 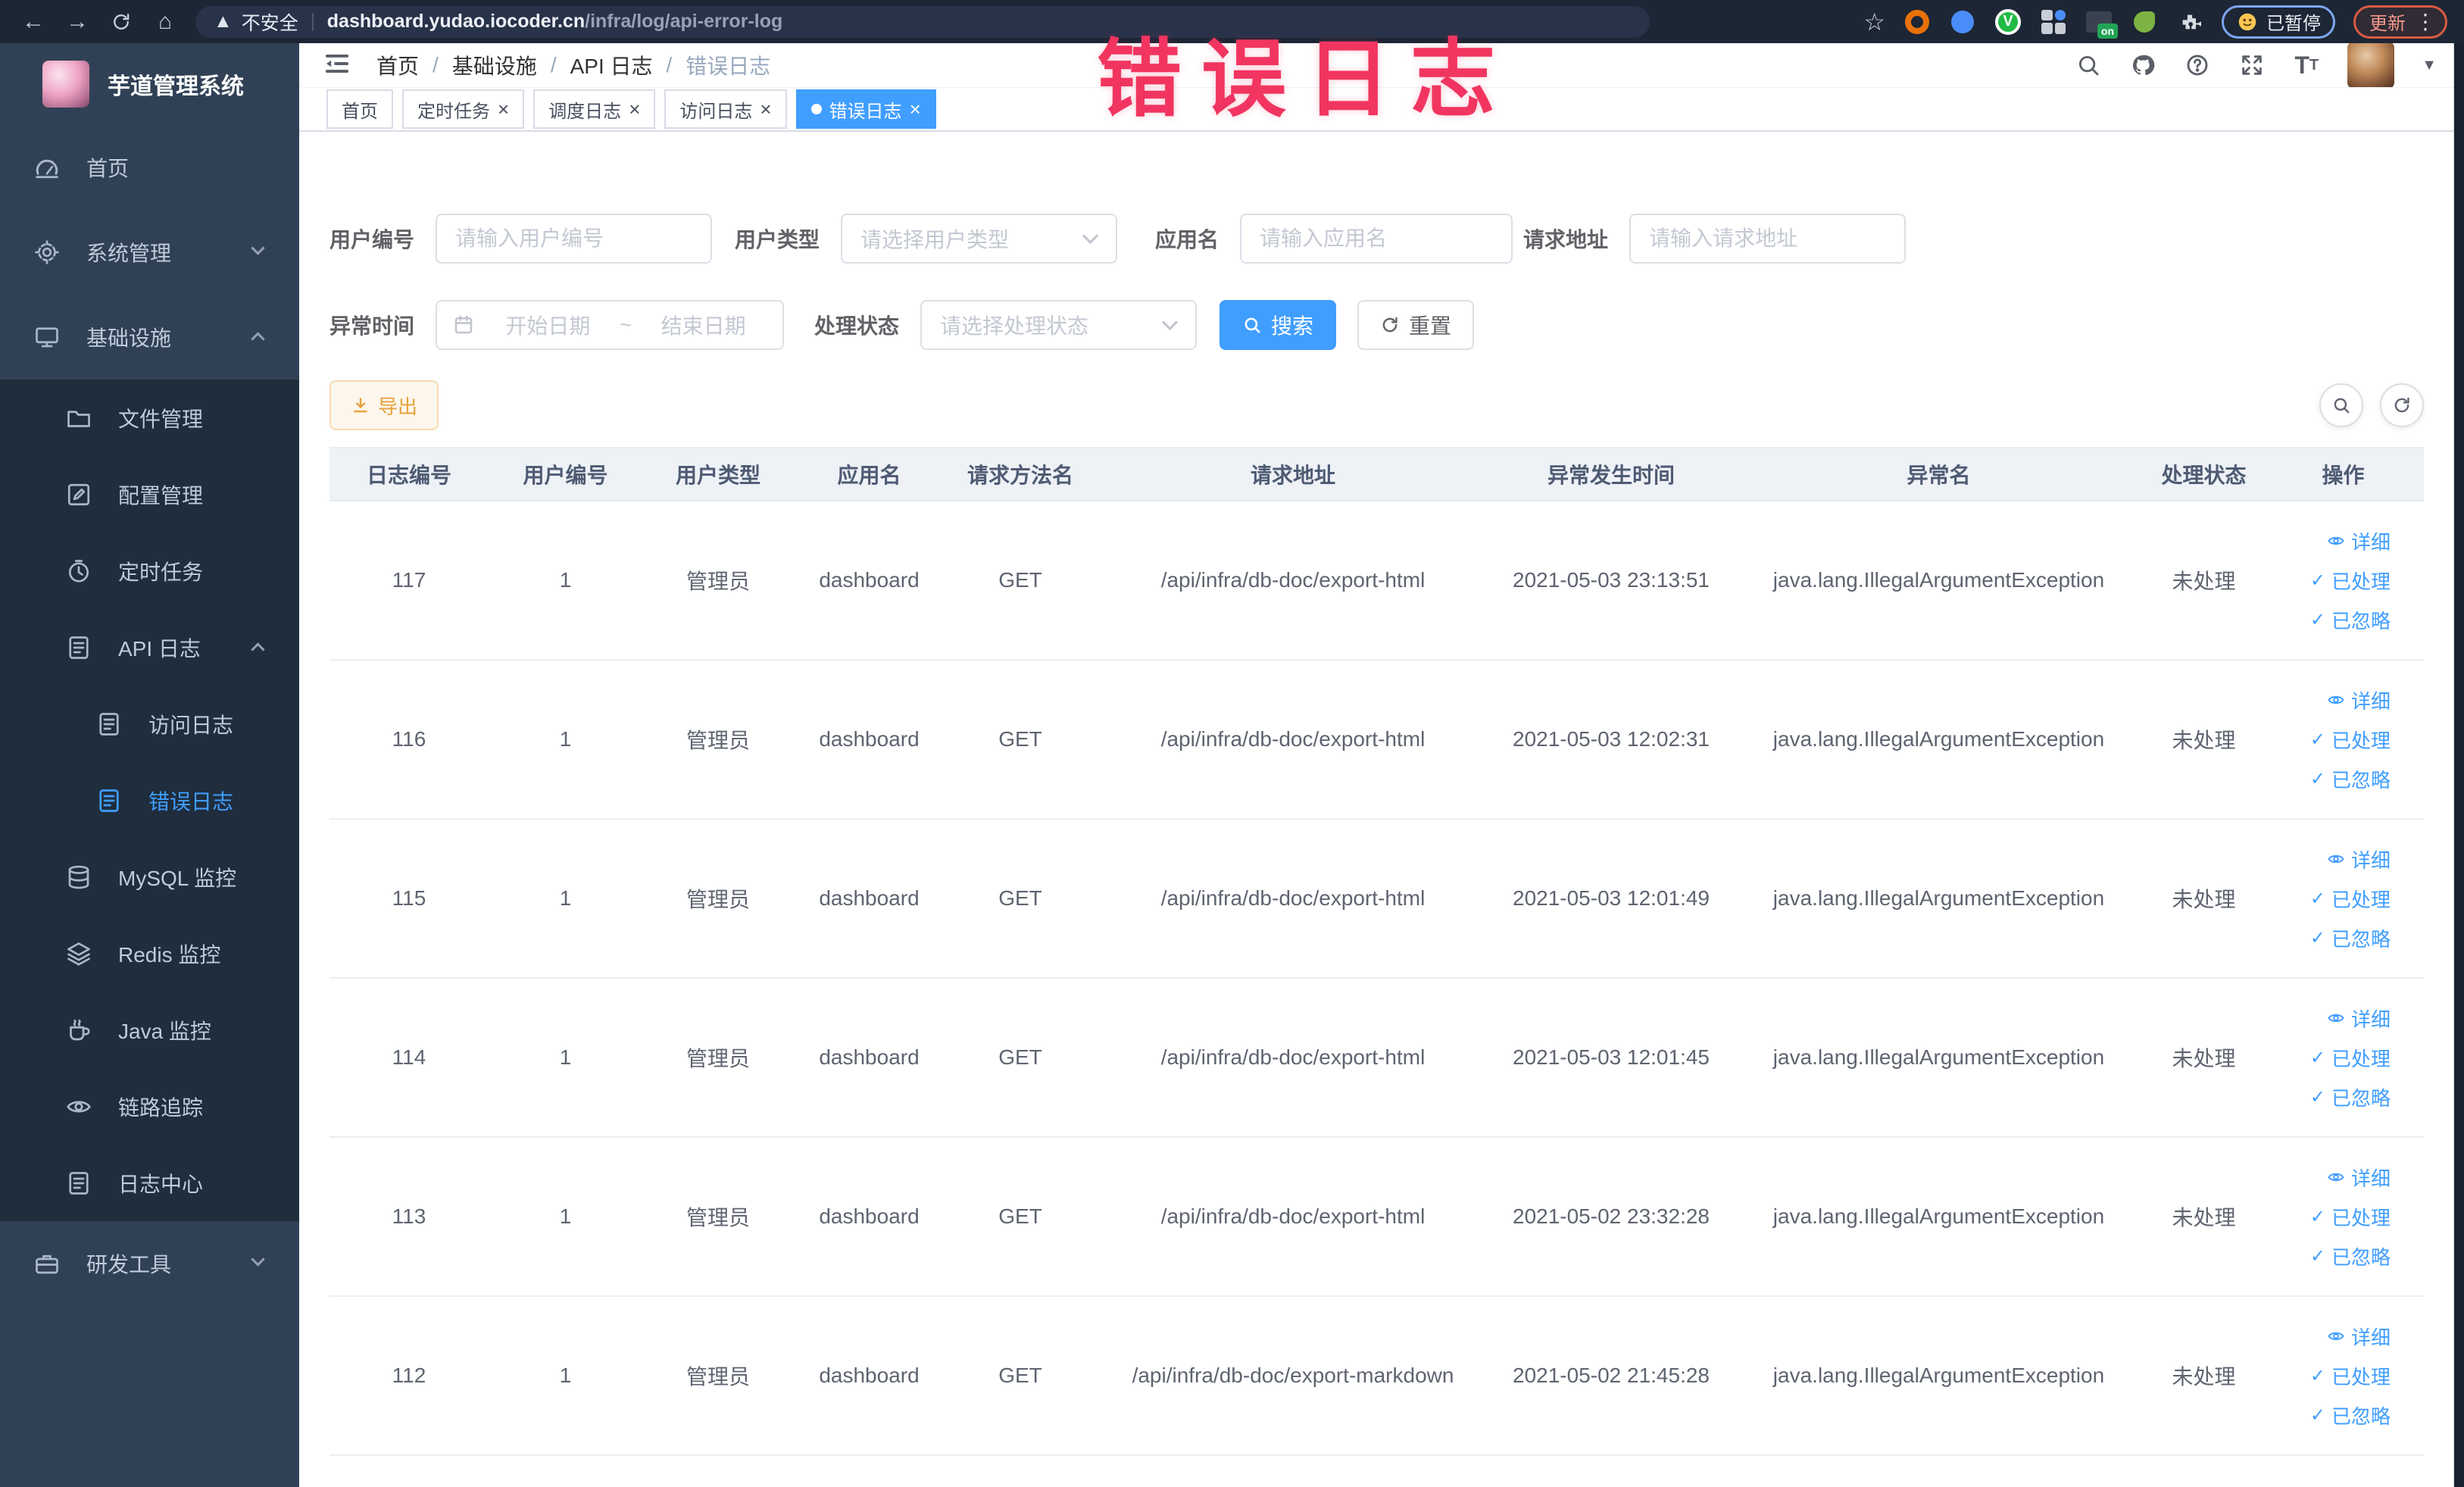 I want to click on sidebar-item-java: Java 监控, so click(x=149, y=1030).